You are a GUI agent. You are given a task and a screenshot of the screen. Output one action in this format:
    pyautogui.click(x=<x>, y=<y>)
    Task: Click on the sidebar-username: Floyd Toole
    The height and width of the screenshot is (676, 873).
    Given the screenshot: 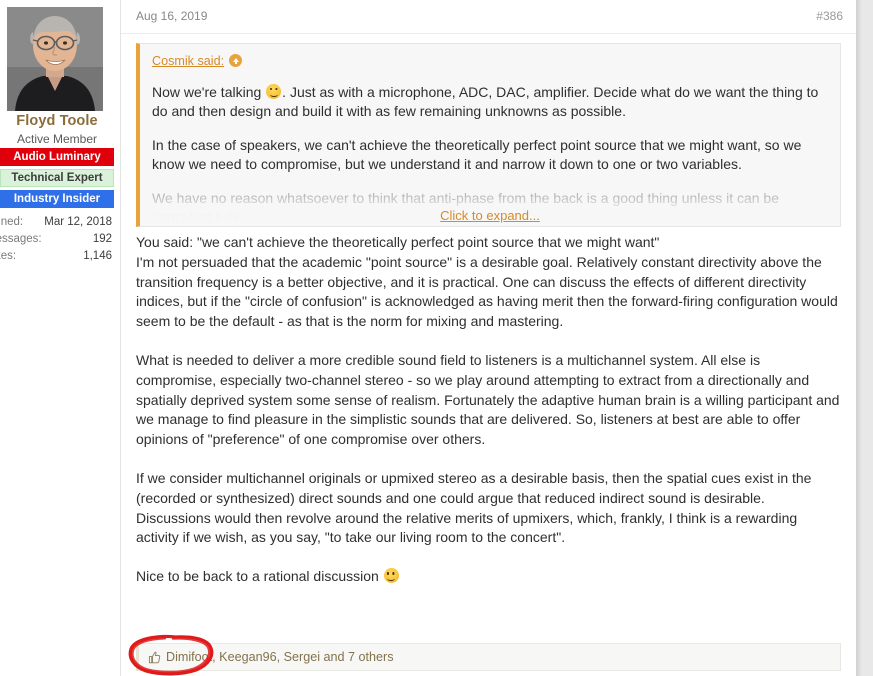 What is the action you would take?
    pyautogui.click(x=57, y=121)
    